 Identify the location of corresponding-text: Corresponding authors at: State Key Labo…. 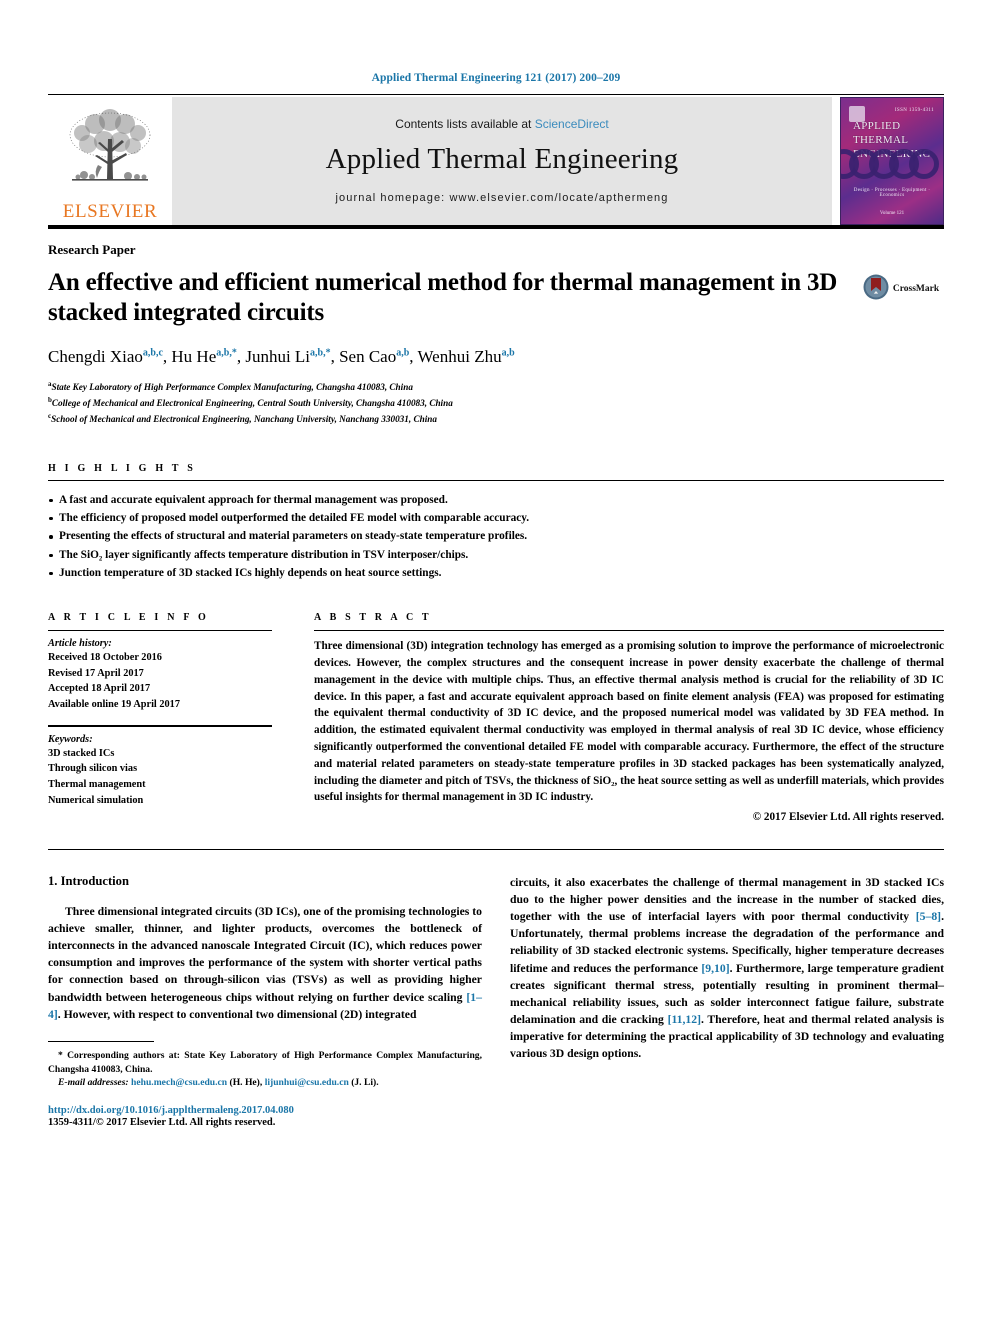
(265, 1062).